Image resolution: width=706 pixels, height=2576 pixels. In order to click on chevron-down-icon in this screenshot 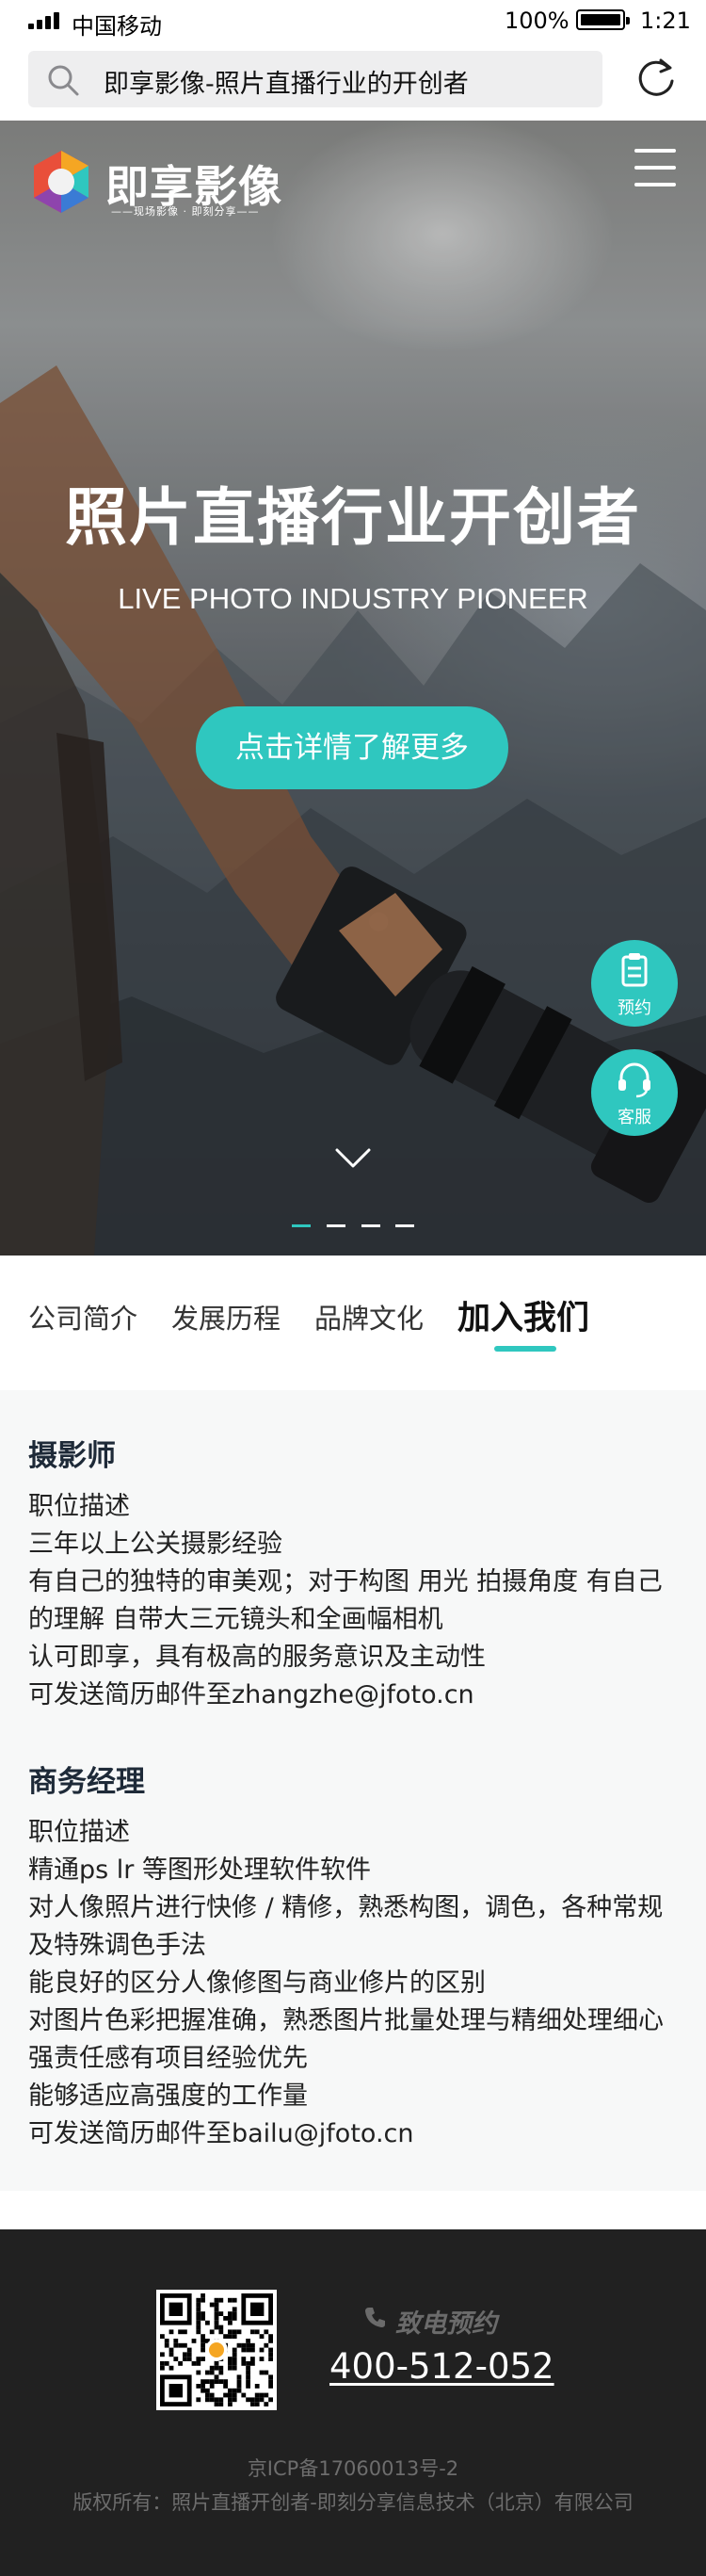, I will do `click(353, 1158)`.